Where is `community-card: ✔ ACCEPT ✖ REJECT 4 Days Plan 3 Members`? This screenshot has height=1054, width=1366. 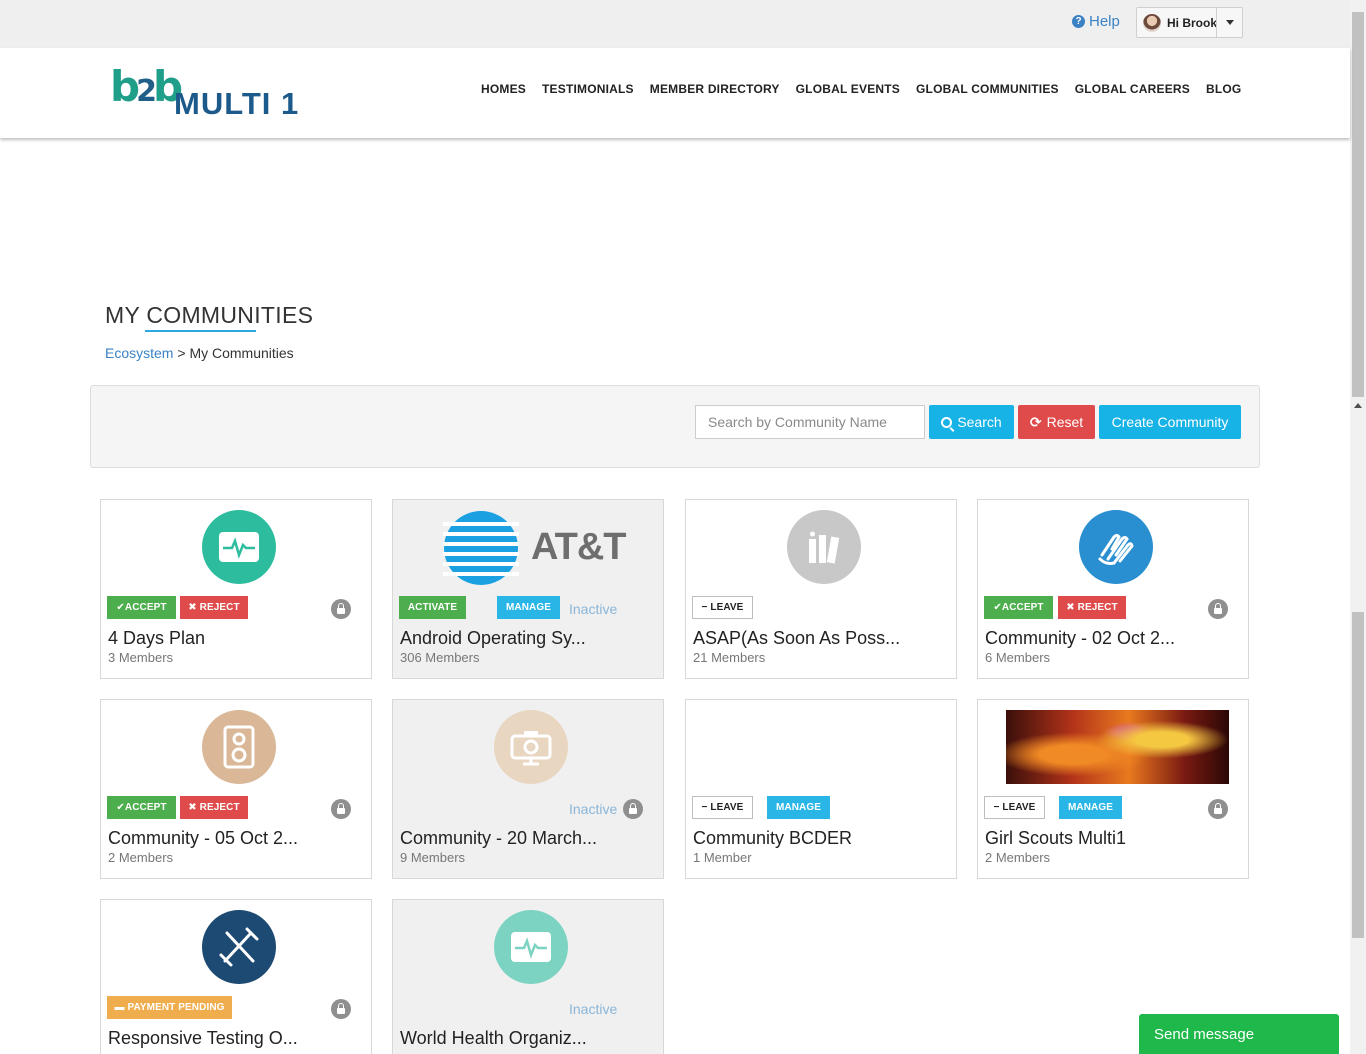 community-card: ✔ ACCEPT ✖ REJECT 4 Days Plan 3 Members is located at coordinates (236, 589).